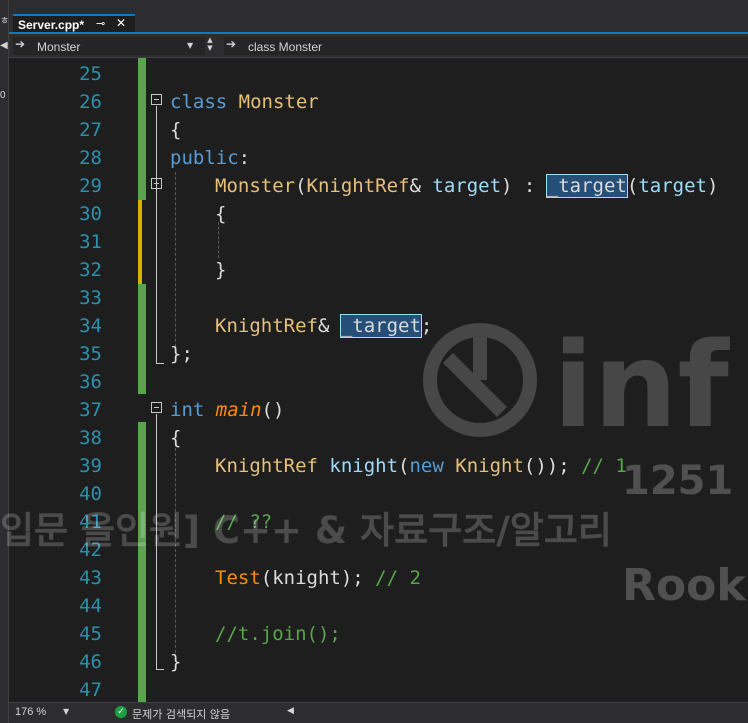 The image size is (748, 723). I want to click on tab-server-cpp: Server.cpp* ⊸ ✕, so click(74, 24).